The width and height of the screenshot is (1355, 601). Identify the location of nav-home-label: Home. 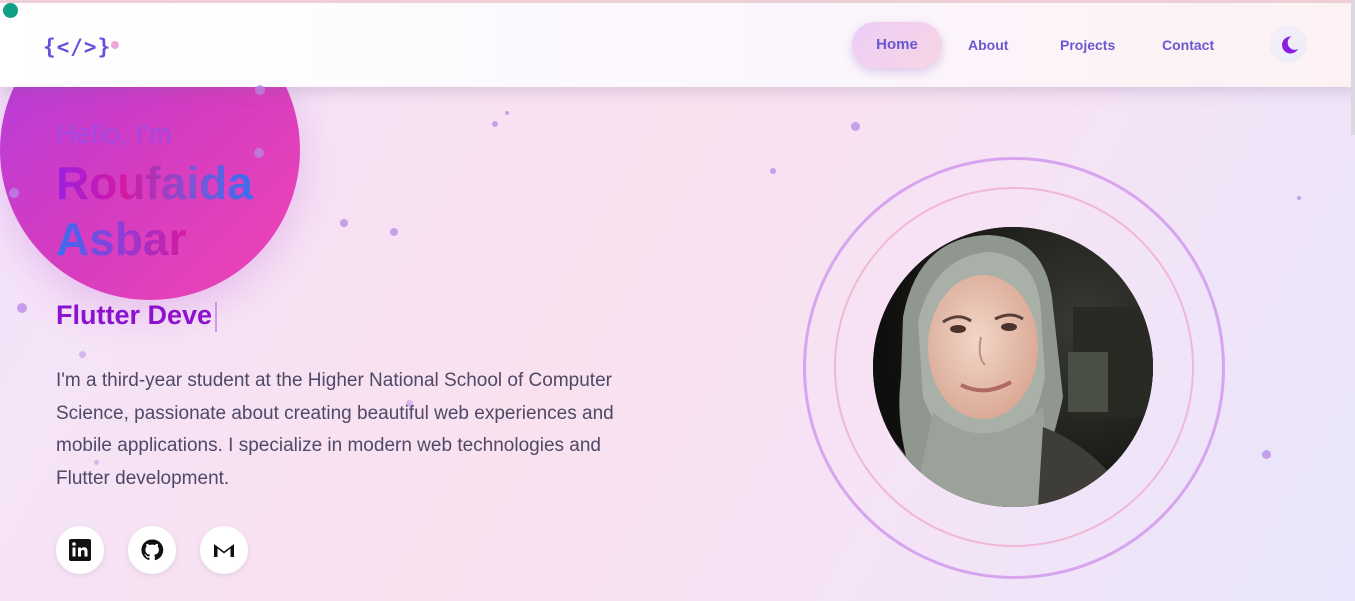
(897, 44).